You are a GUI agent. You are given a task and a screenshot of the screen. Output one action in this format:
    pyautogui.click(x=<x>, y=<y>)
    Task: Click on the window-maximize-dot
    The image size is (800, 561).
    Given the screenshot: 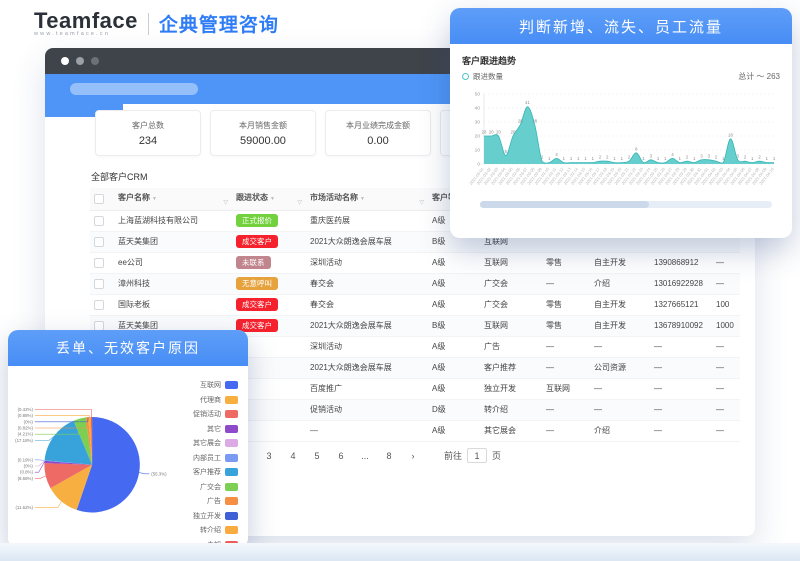 What is the action you would take?
    pyautogui.click(x=95, y=61)
    